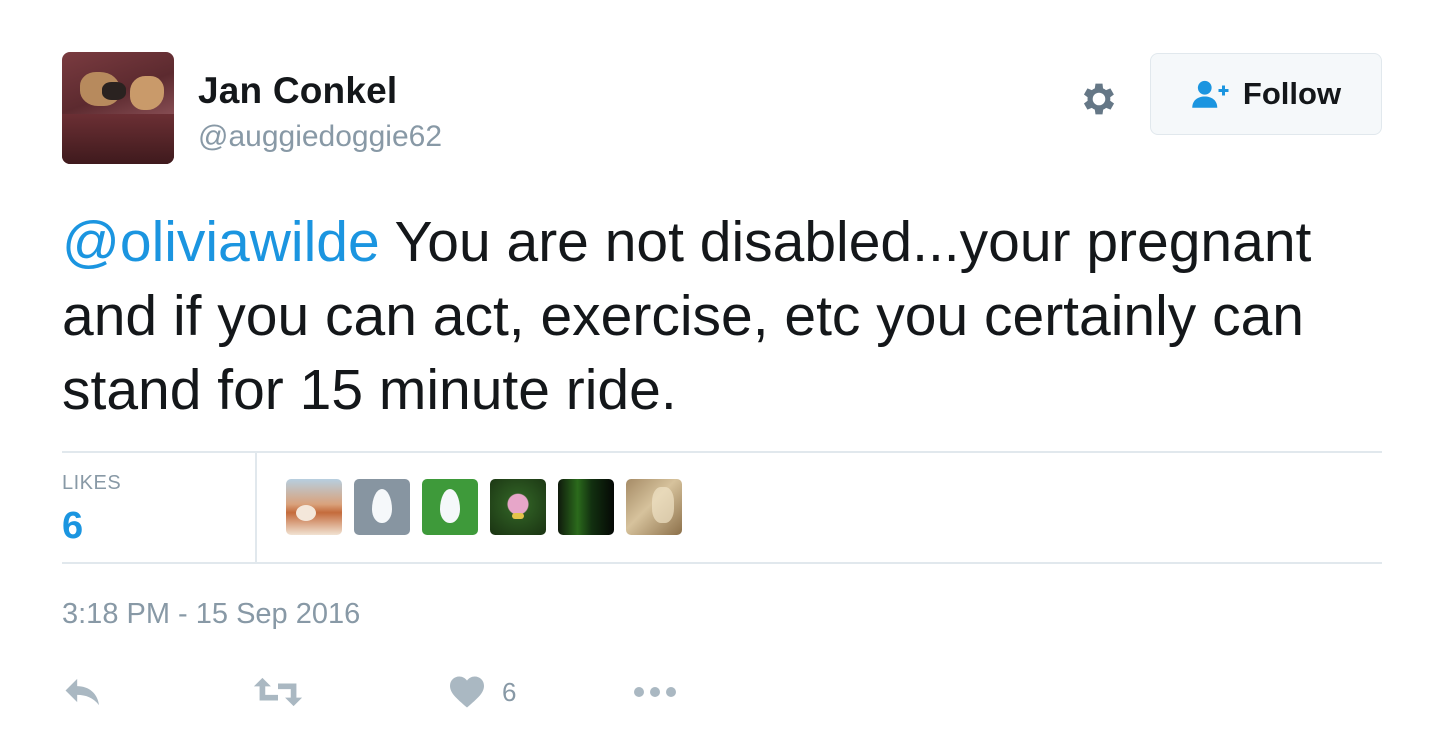 Image resolution: width=1440 pixels, height=746 pixels. What do you see at coordinates (118, 108) in the screenshot?
I see `user-avatar` at bounding box center [118, 108].